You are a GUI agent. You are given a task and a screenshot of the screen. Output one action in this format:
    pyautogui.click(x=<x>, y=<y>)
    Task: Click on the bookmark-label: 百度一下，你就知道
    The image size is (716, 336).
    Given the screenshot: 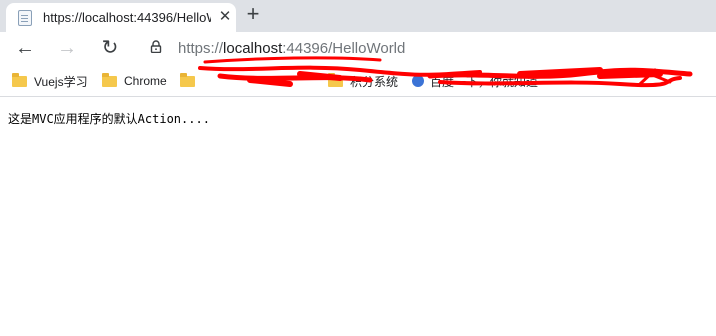 What is the action you would take?
    pyautogui.click(x=484, y=81)
    